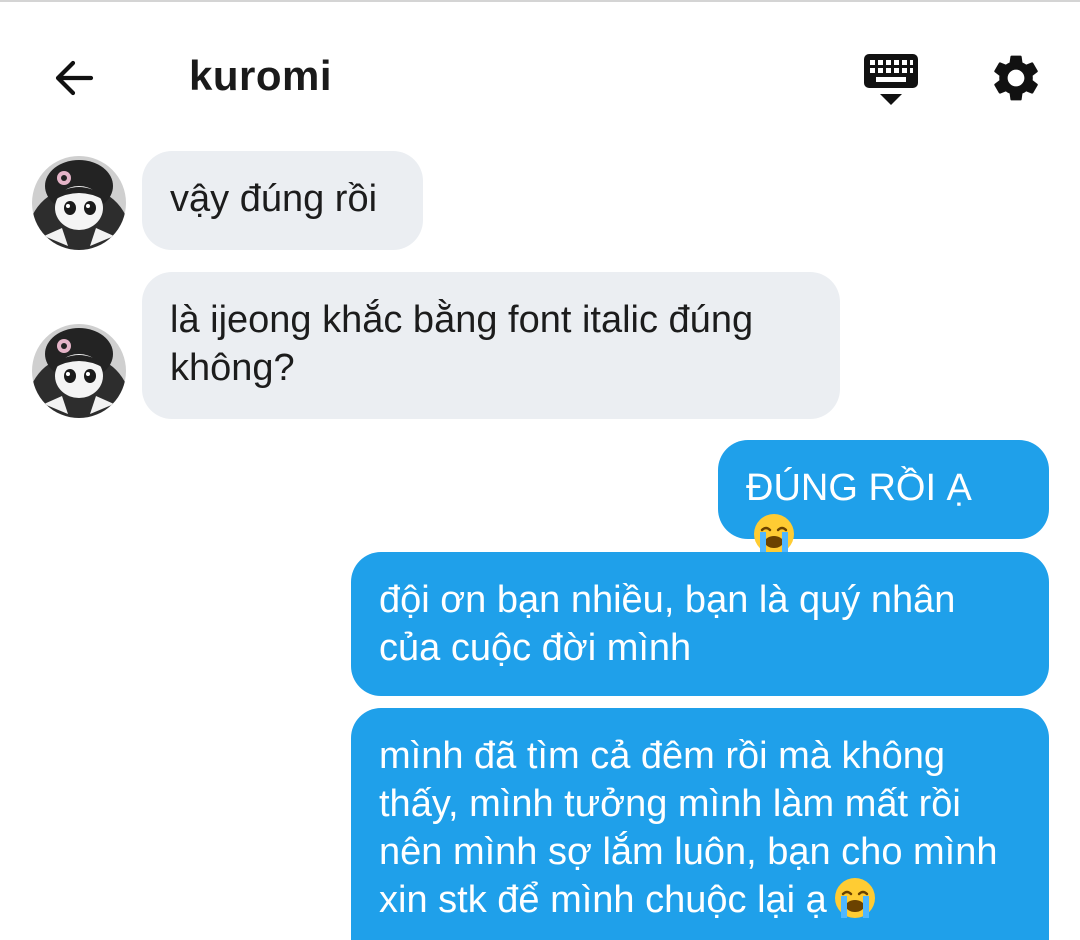  I want to click on gear-icon, so click(1016, 78).